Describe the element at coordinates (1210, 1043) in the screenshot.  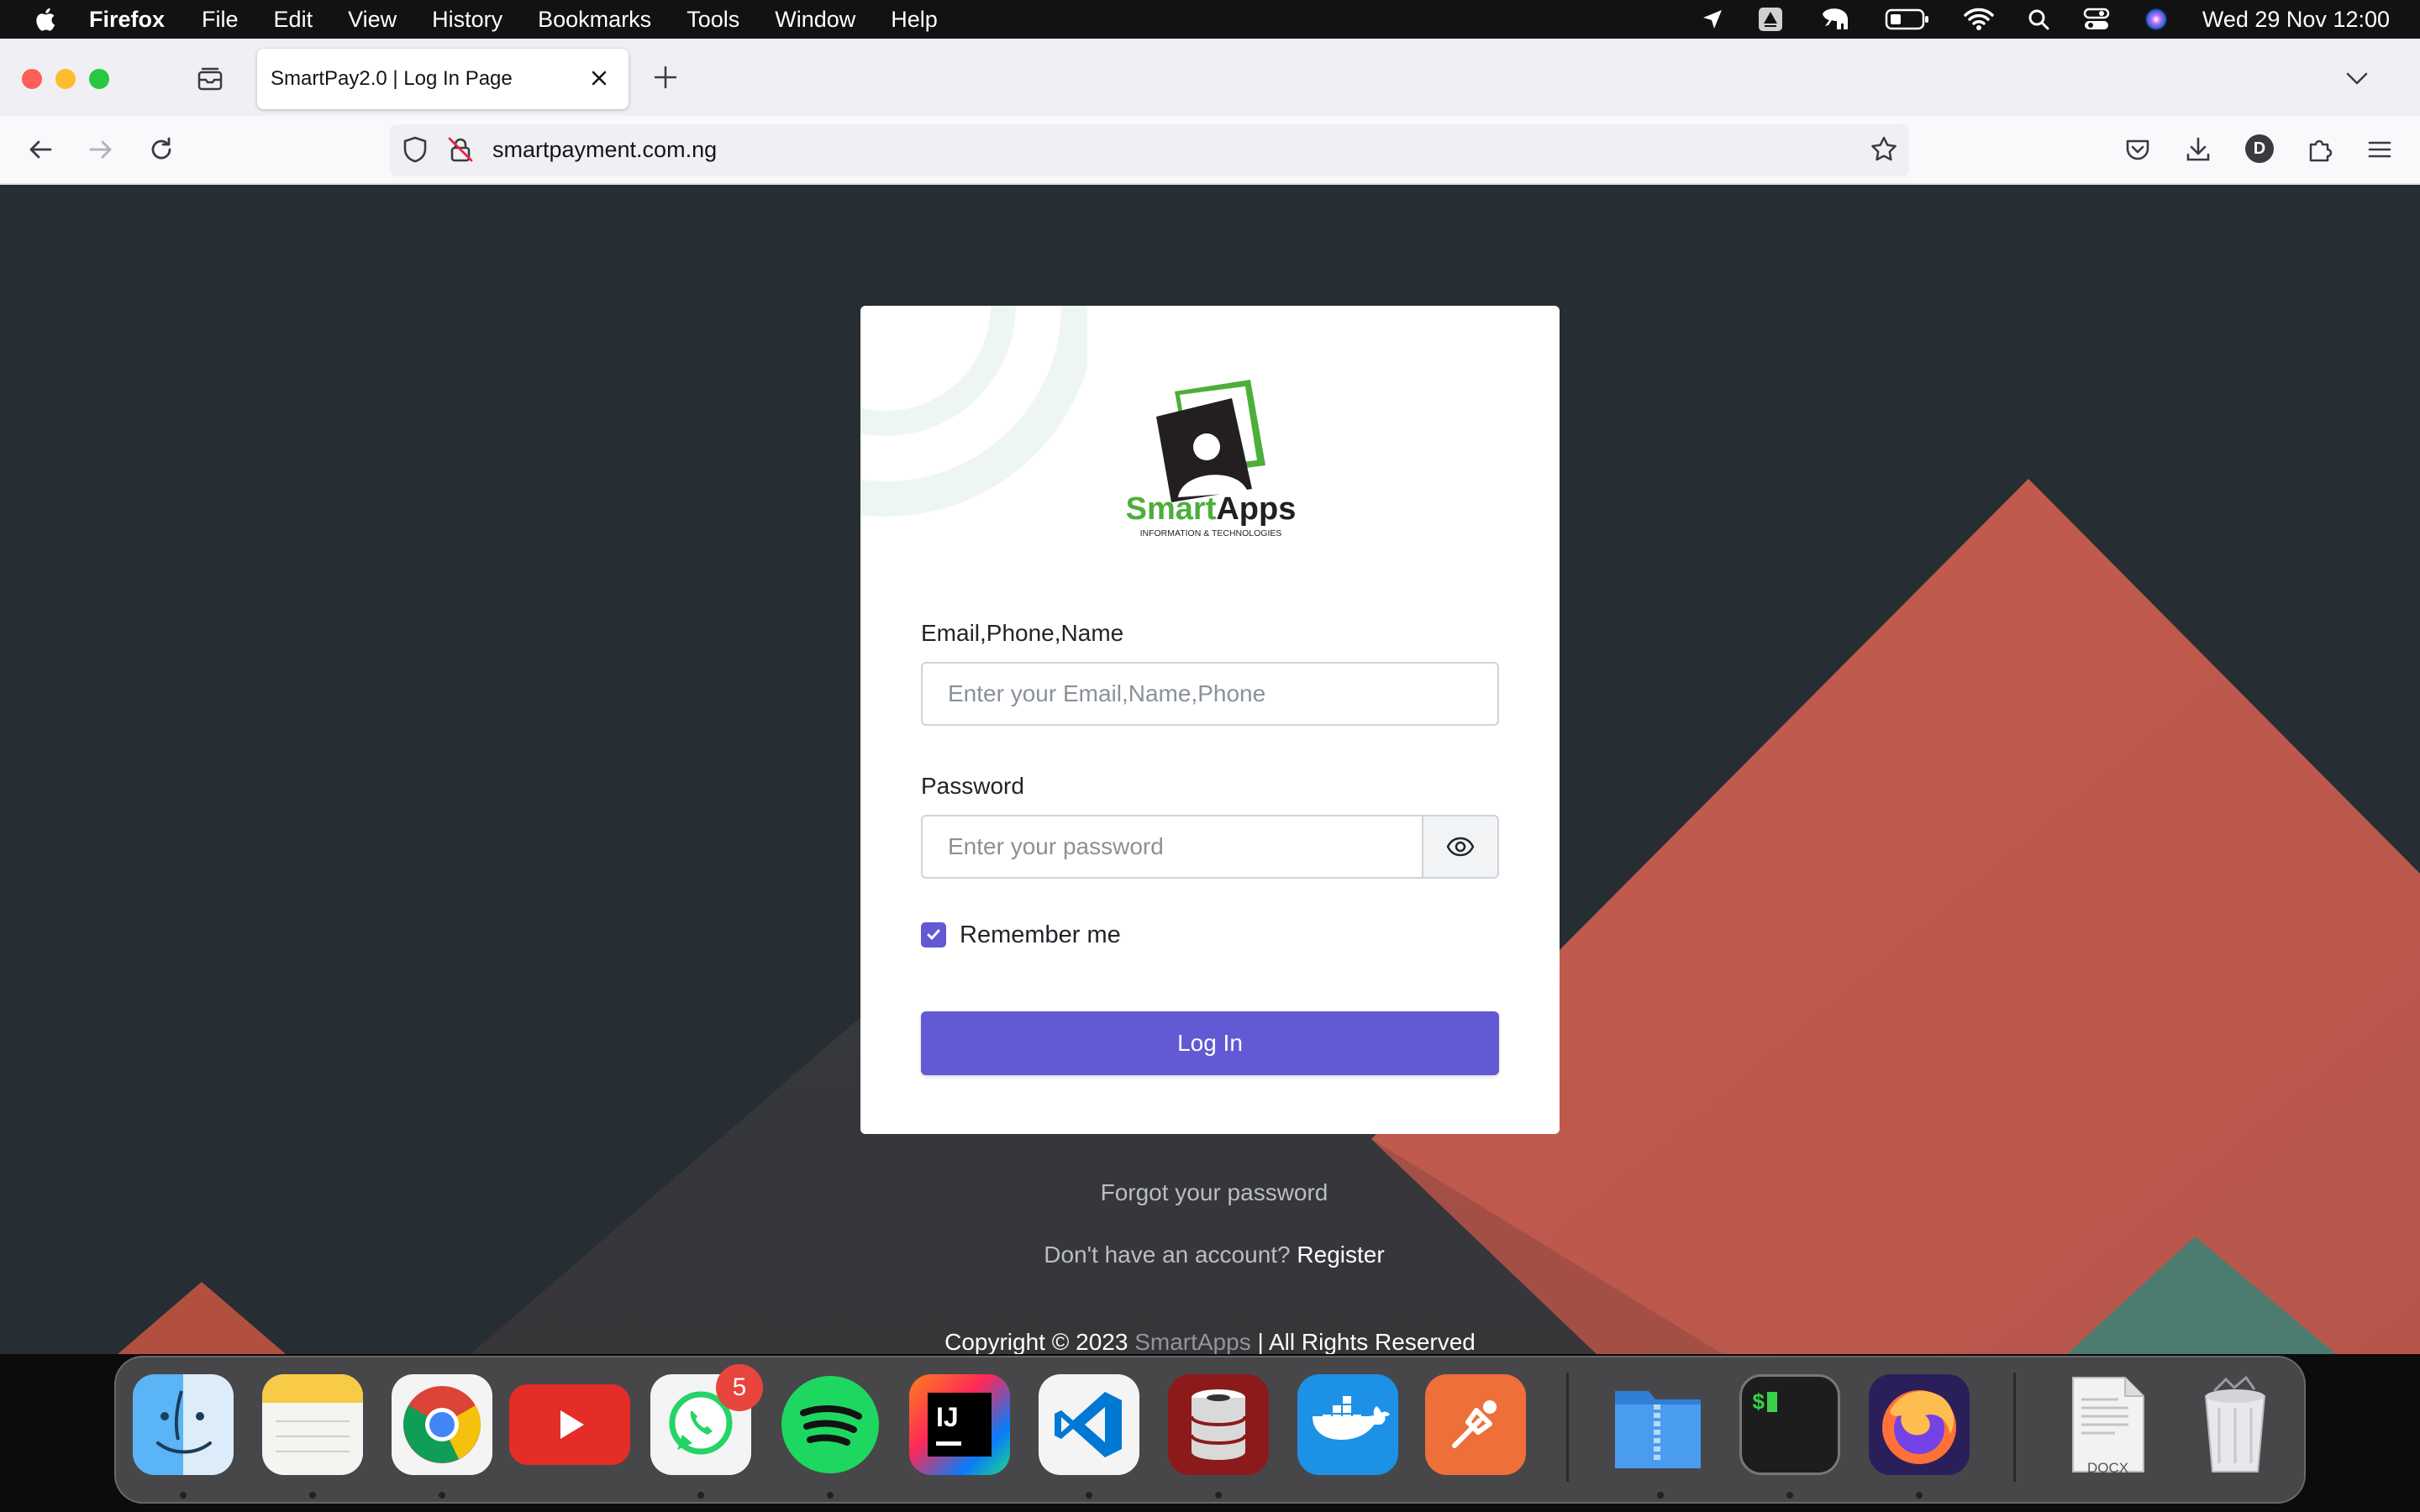
I see `log-in-button: Log In` at that location.